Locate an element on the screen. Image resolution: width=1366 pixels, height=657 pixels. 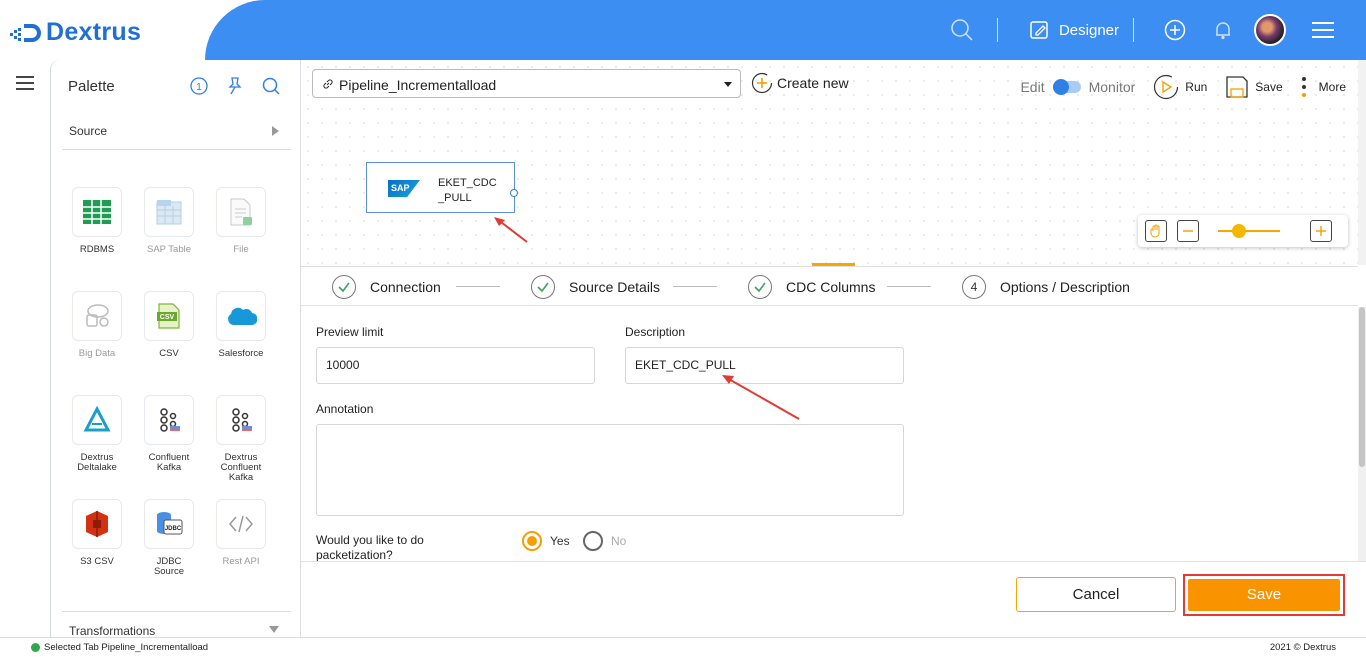
annotation-textarea is located at coordinates (610, 470).